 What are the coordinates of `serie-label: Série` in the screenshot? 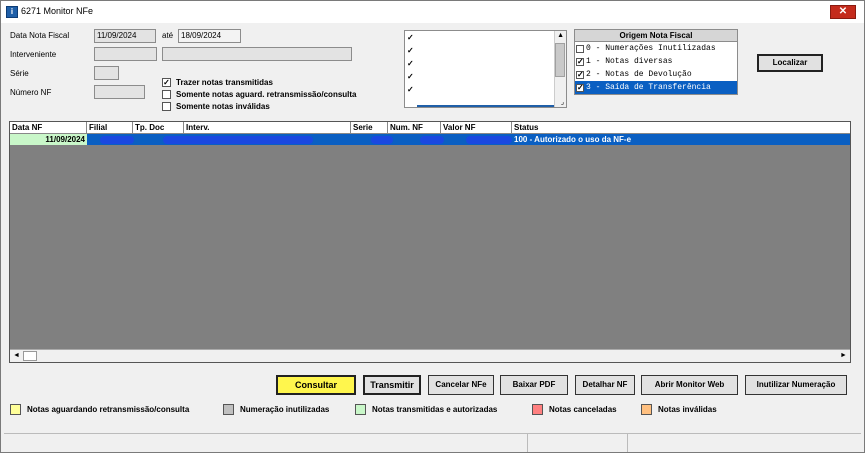 It's located at (19, 73).